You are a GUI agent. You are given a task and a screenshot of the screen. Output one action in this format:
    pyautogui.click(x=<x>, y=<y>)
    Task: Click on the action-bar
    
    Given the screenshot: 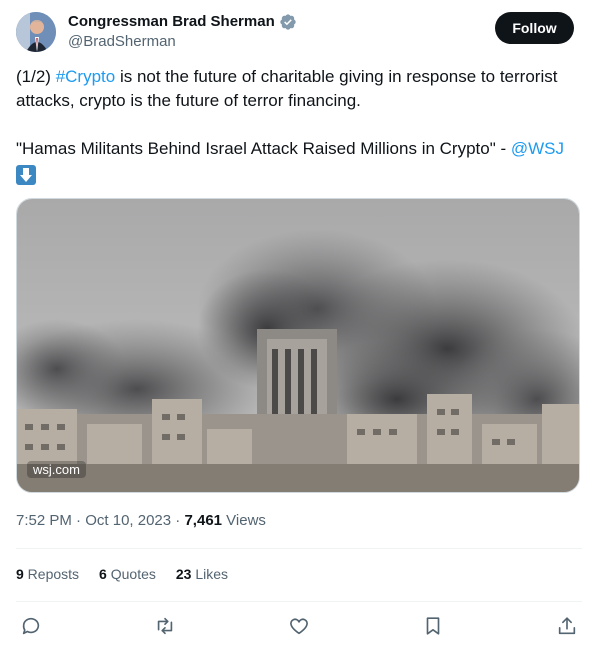 What is the action you would take?
    pyautogui.click(x=299, y=626)
    